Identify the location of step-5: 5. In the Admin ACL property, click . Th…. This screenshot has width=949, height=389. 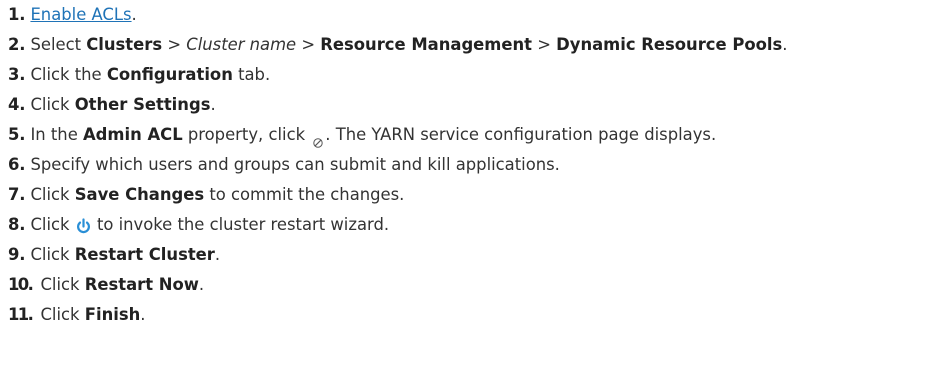
(478, 135).